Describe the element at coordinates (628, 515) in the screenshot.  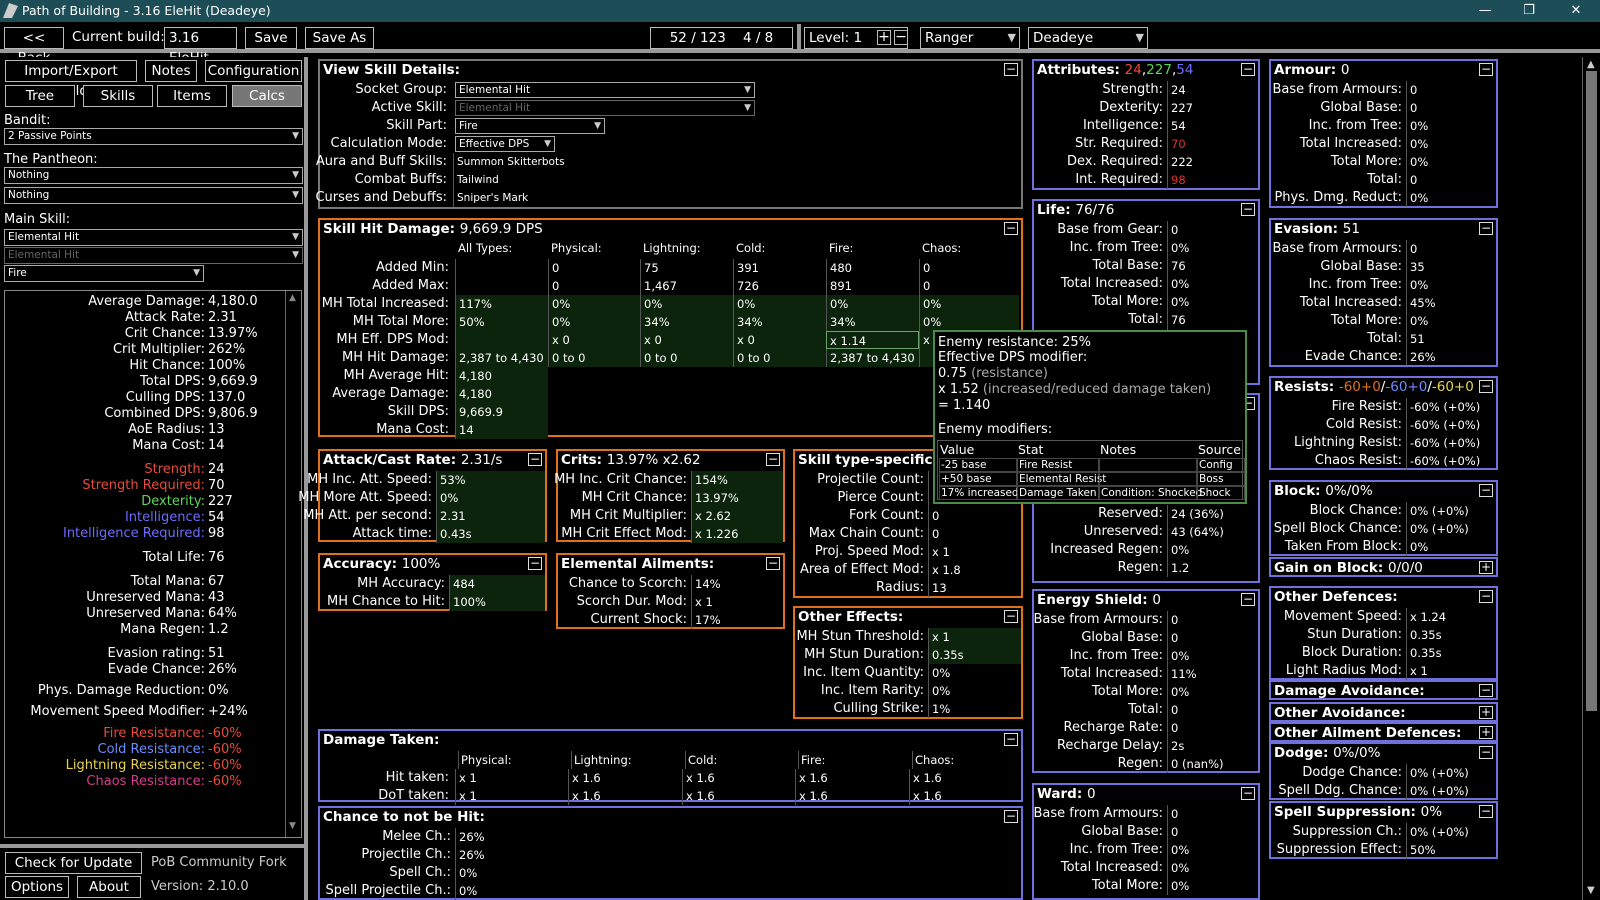
I see `stat-label: MH Crit Multiplier:` at that location.